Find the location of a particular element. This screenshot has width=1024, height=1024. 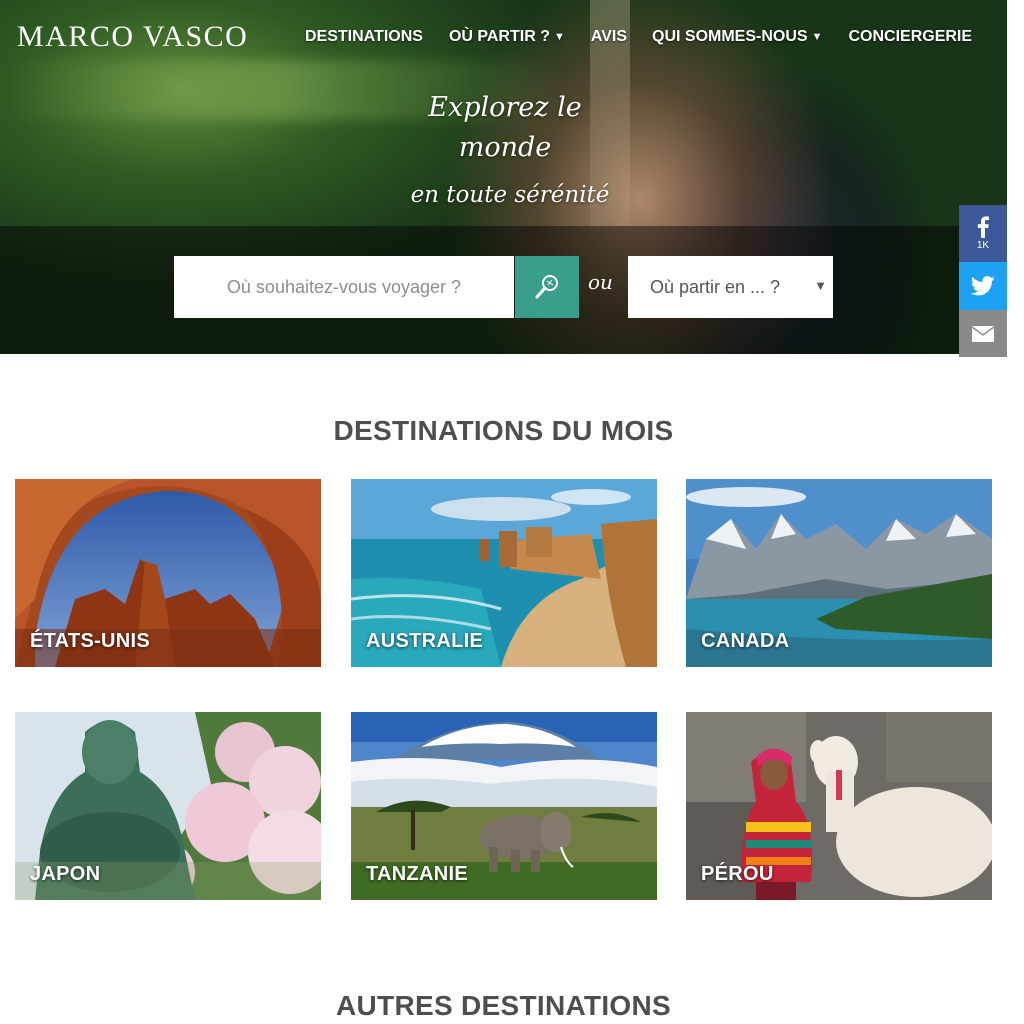

facebook-icon is located at coordinates (983, 227).